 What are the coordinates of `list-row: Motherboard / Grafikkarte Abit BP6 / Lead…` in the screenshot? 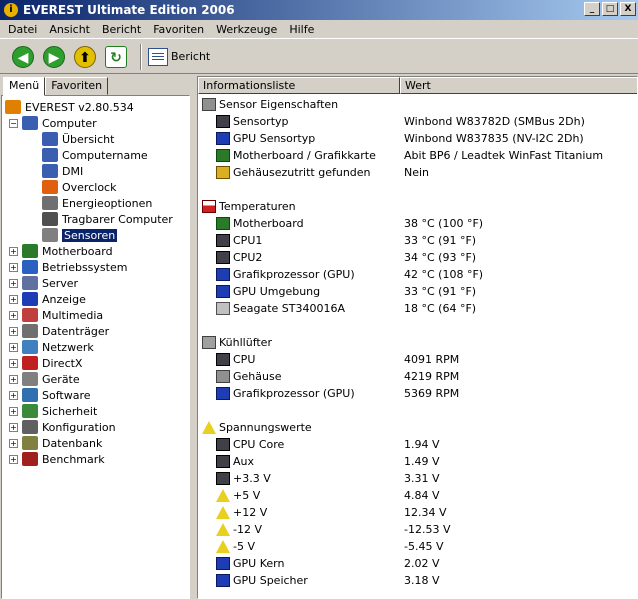 It's located at (417, 155).